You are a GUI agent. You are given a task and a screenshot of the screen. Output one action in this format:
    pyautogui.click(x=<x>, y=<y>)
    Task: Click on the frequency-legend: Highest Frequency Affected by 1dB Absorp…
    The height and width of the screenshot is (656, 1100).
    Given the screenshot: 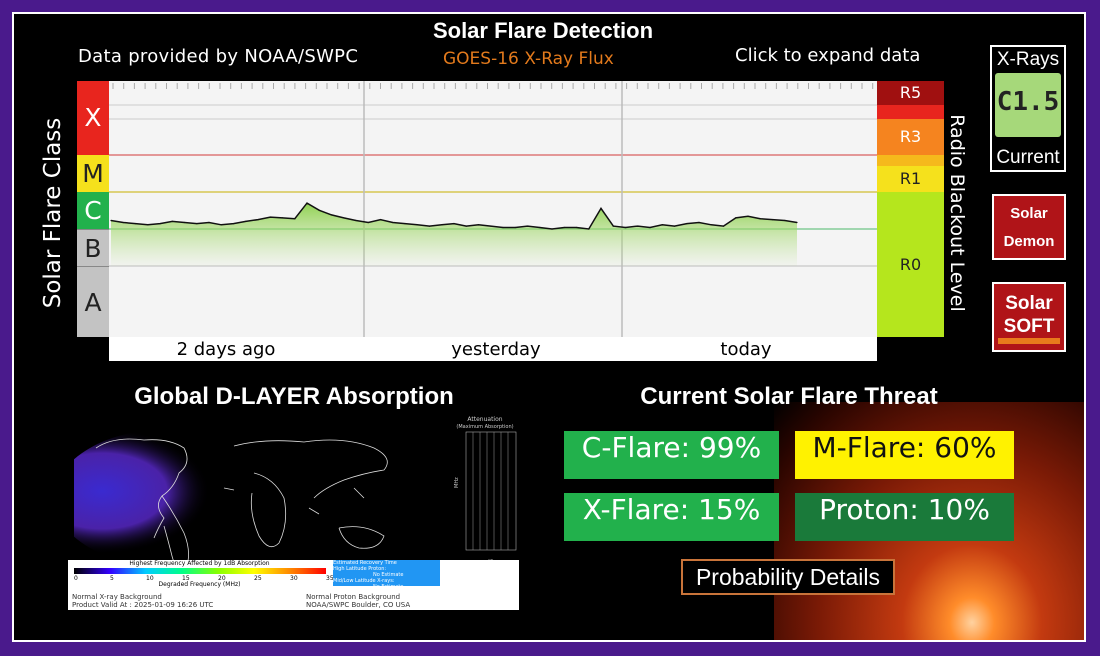 What is the action you would take?
    pyautogui.click(x=201, y=574)
    